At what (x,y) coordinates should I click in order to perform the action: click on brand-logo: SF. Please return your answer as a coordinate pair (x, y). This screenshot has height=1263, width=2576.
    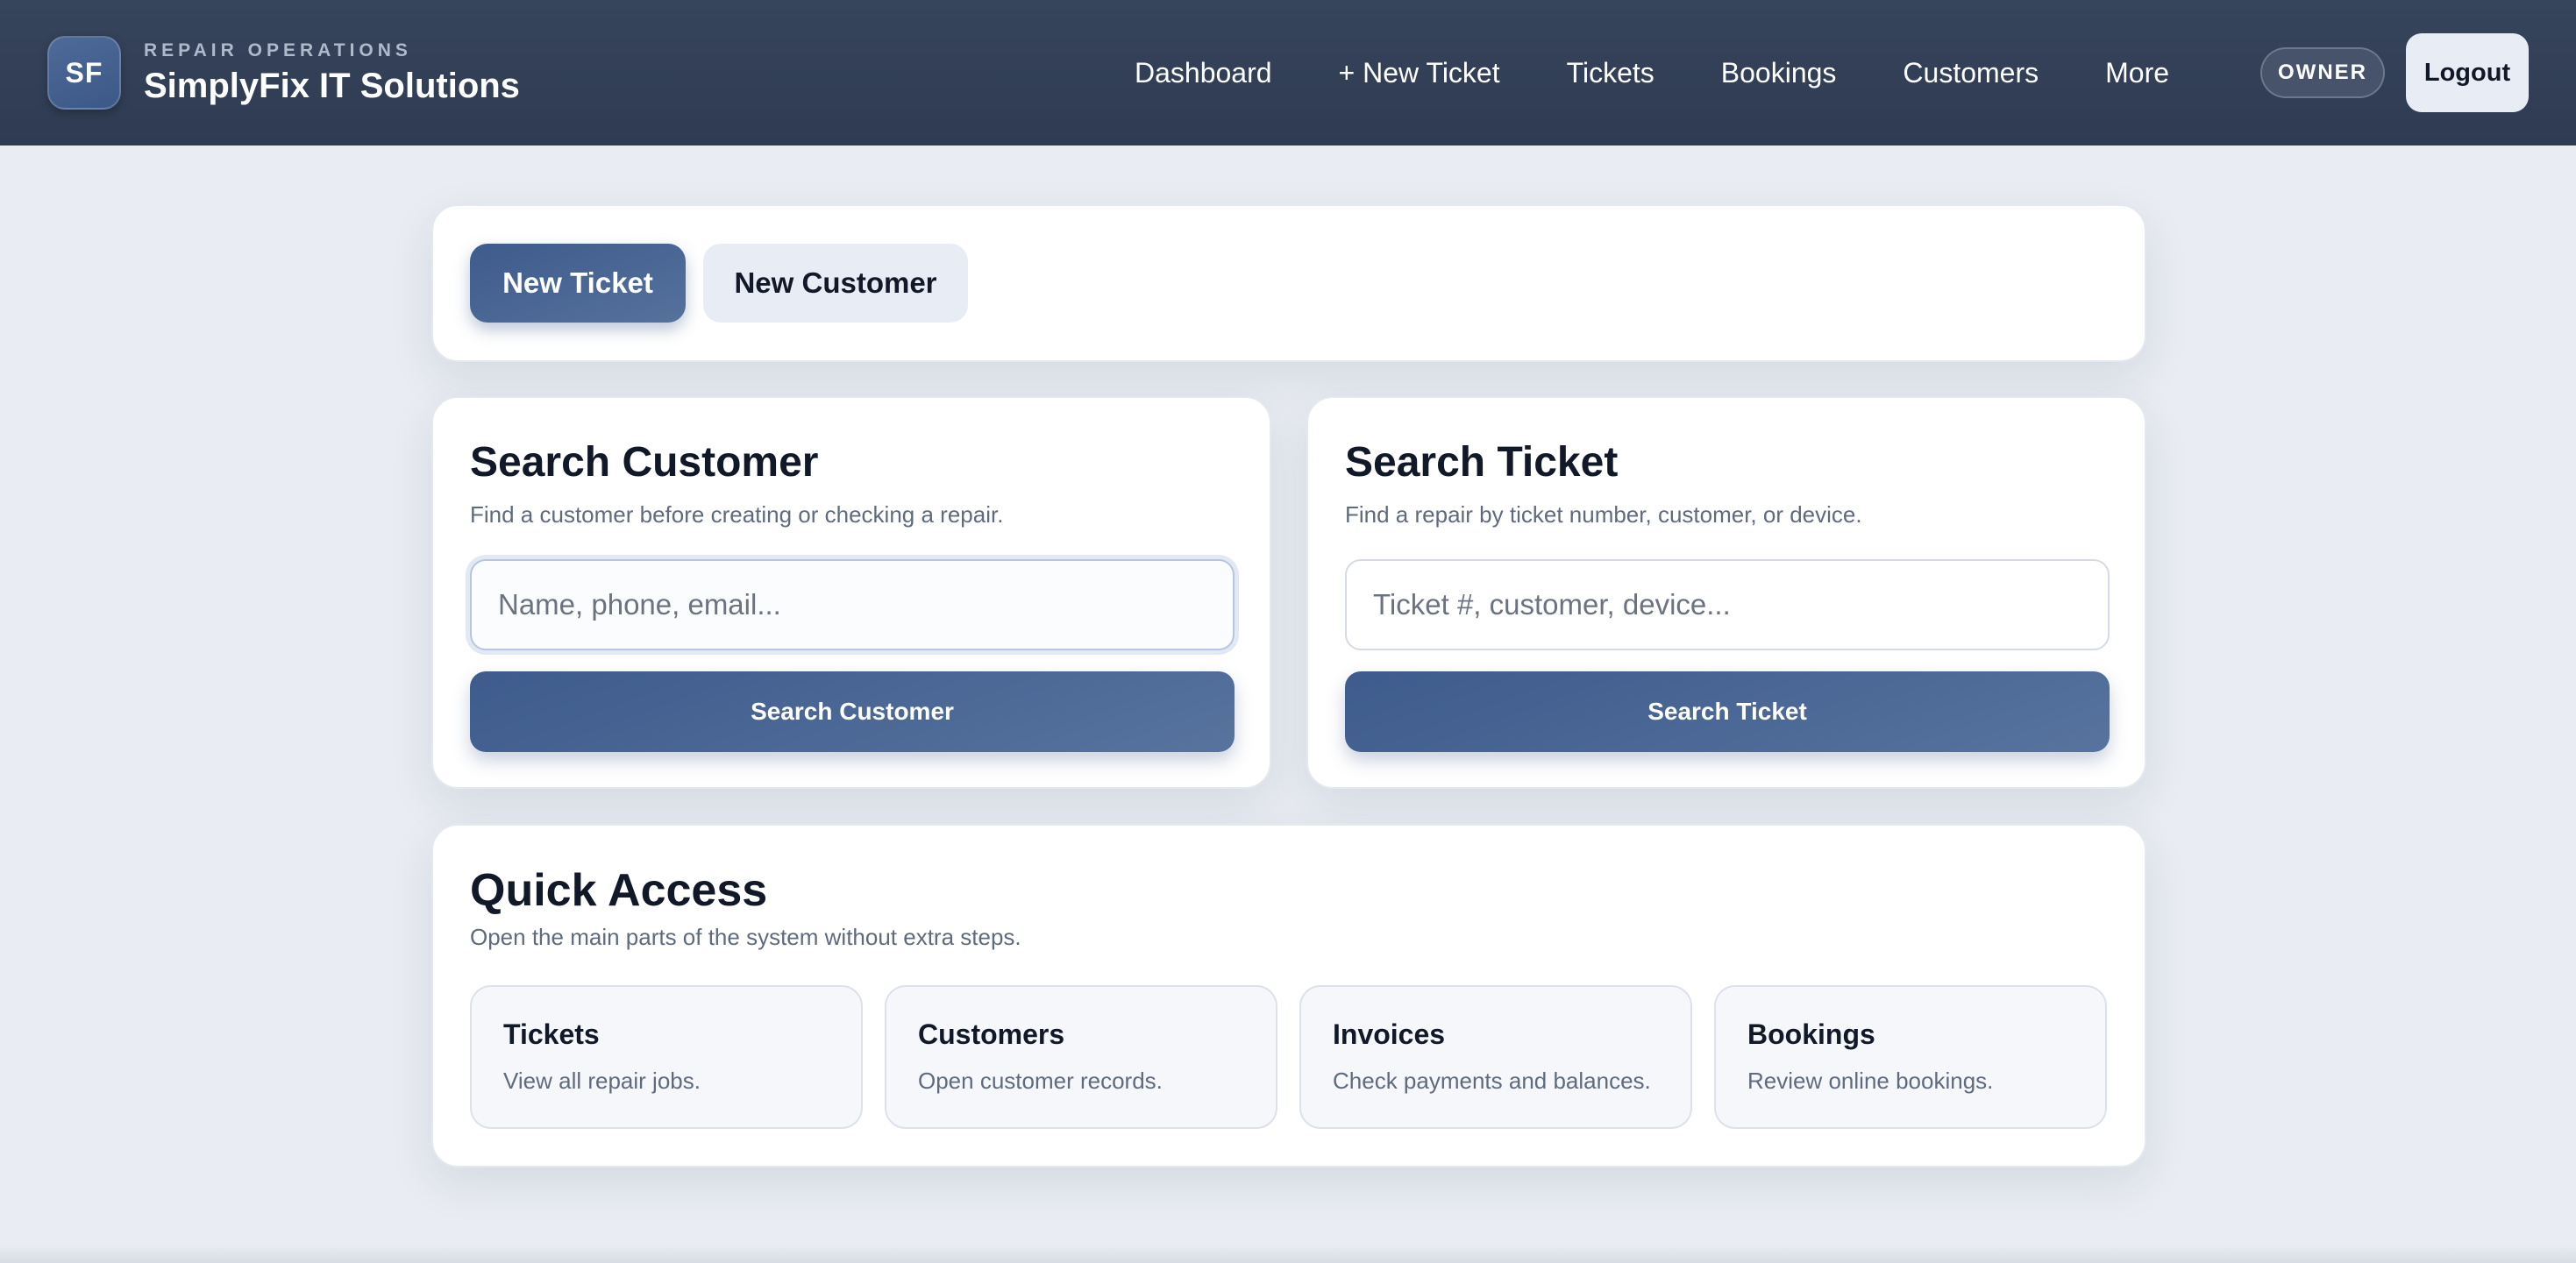
    Looking at the image, I should click on (84, 73).